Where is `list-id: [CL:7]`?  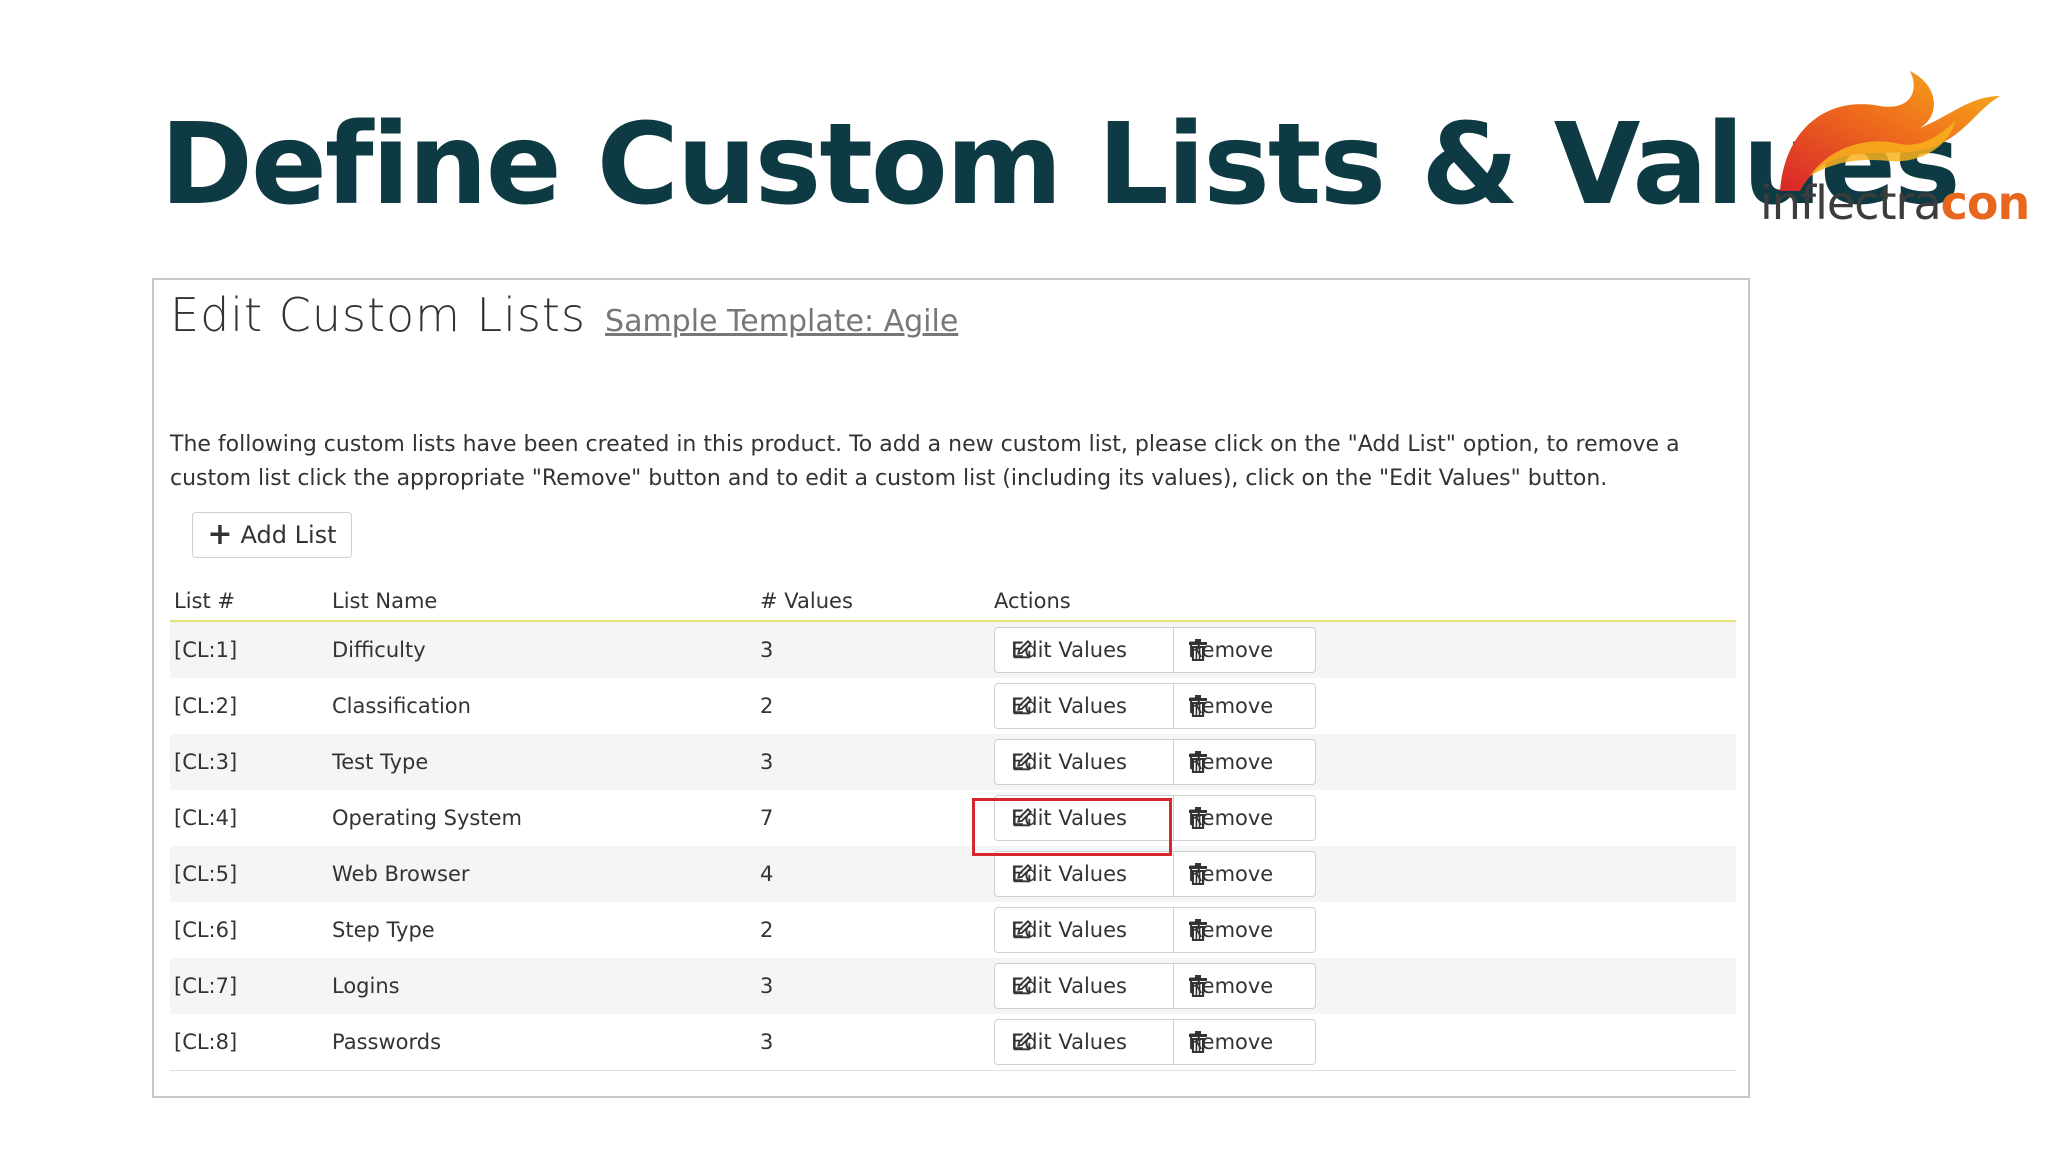
list-id: [CL:7] is located at coordinates (206, 986).